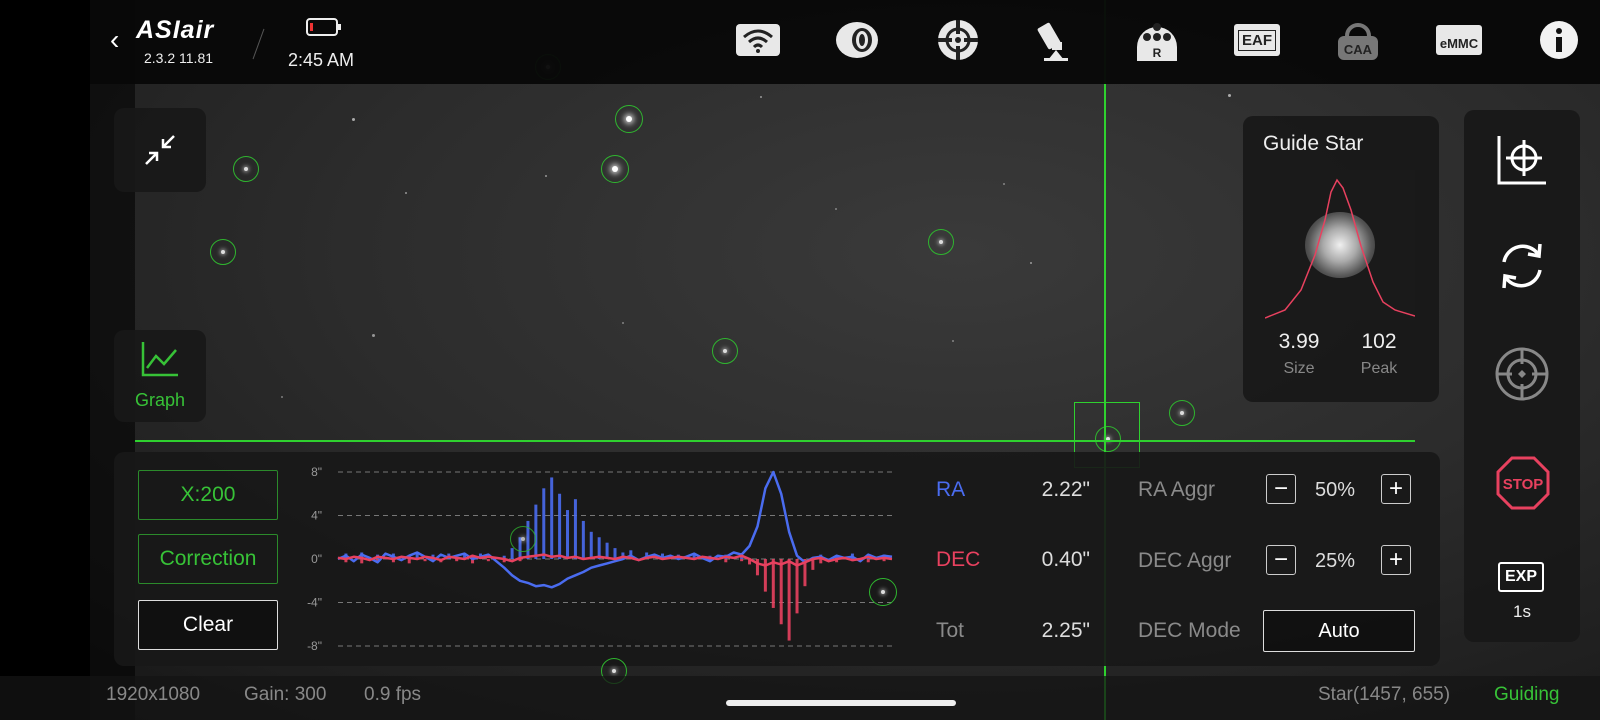 This screenshot has width=1600, height=720. What do you see at coordinates (175, 30) in the screenshot?
I see `app-logo: ASIair` at bounding box center [175, 30].